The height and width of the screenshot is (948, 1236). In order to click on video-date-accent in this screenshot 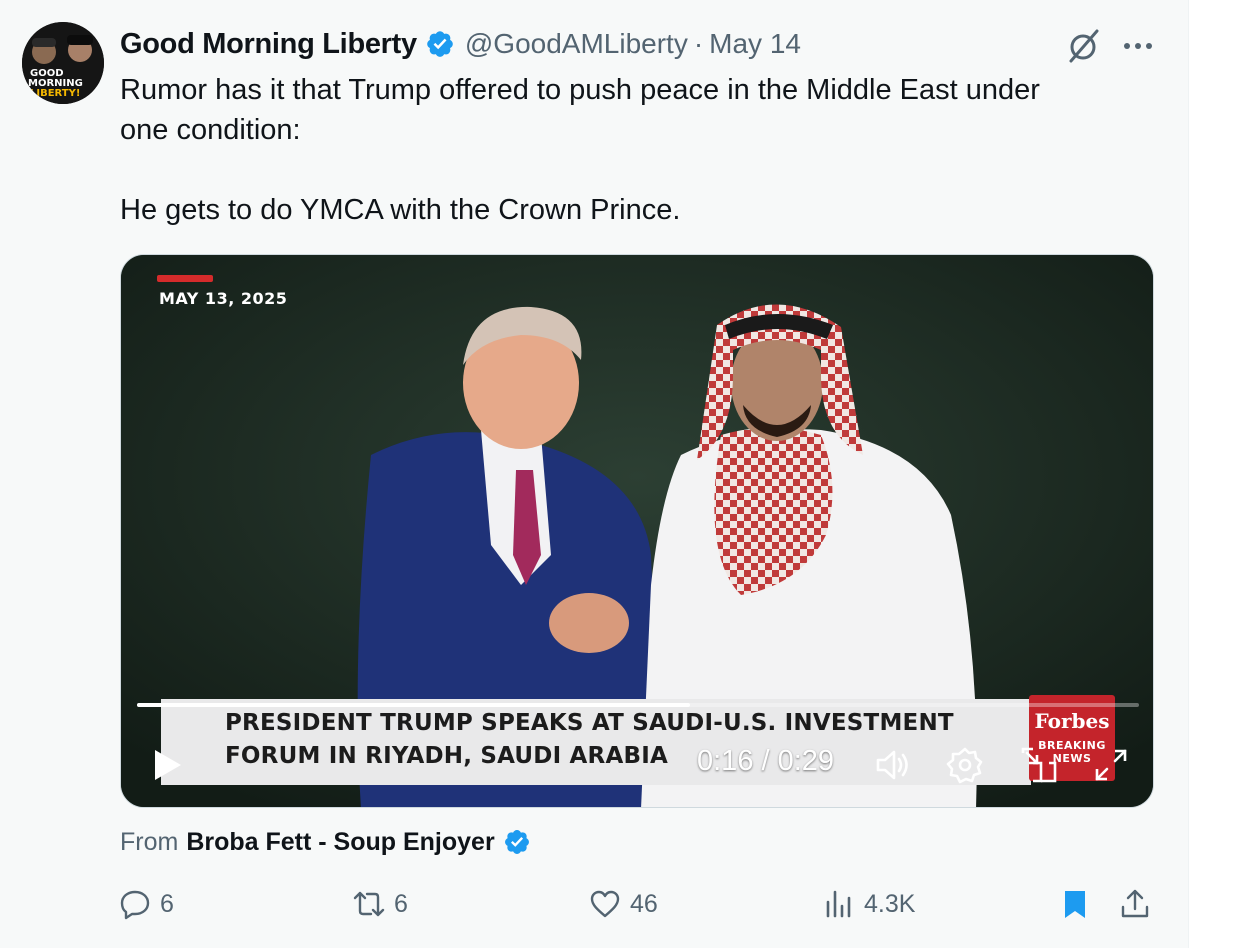, I will do `click(185, 278)`.